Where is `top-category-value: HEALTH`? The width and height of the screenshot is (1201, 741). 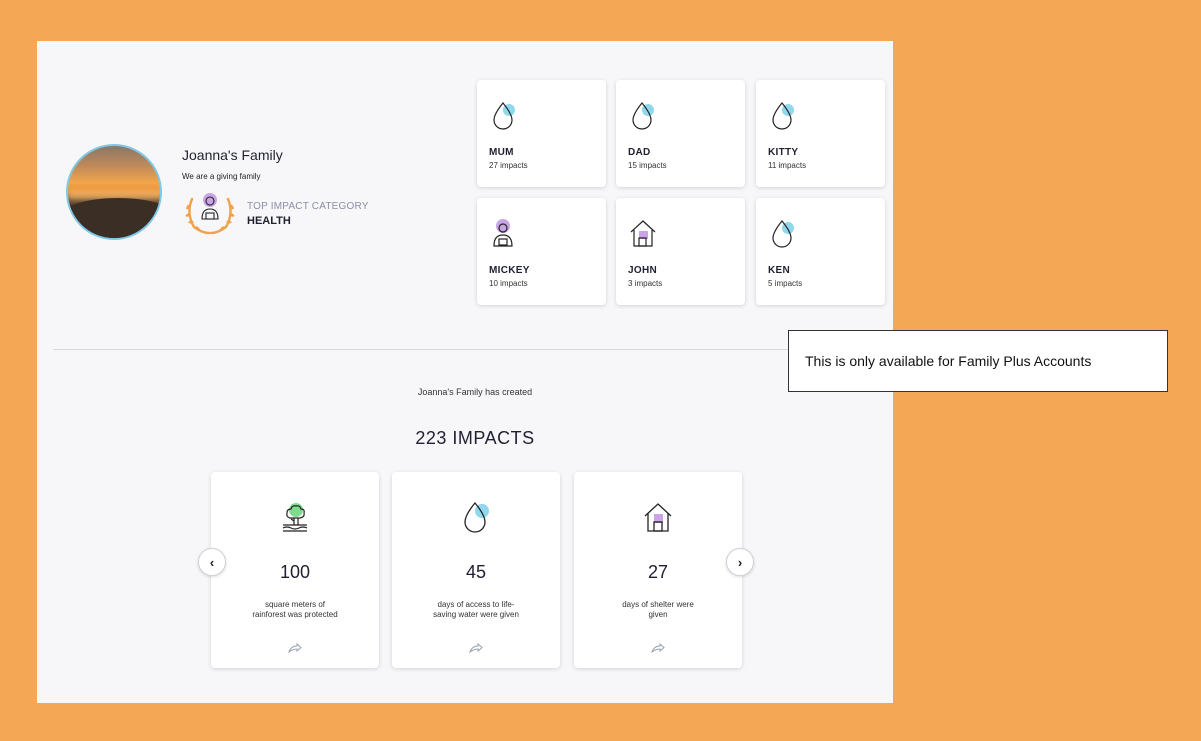
top-category-value: HEALTH is located at coordinates (269, 221).